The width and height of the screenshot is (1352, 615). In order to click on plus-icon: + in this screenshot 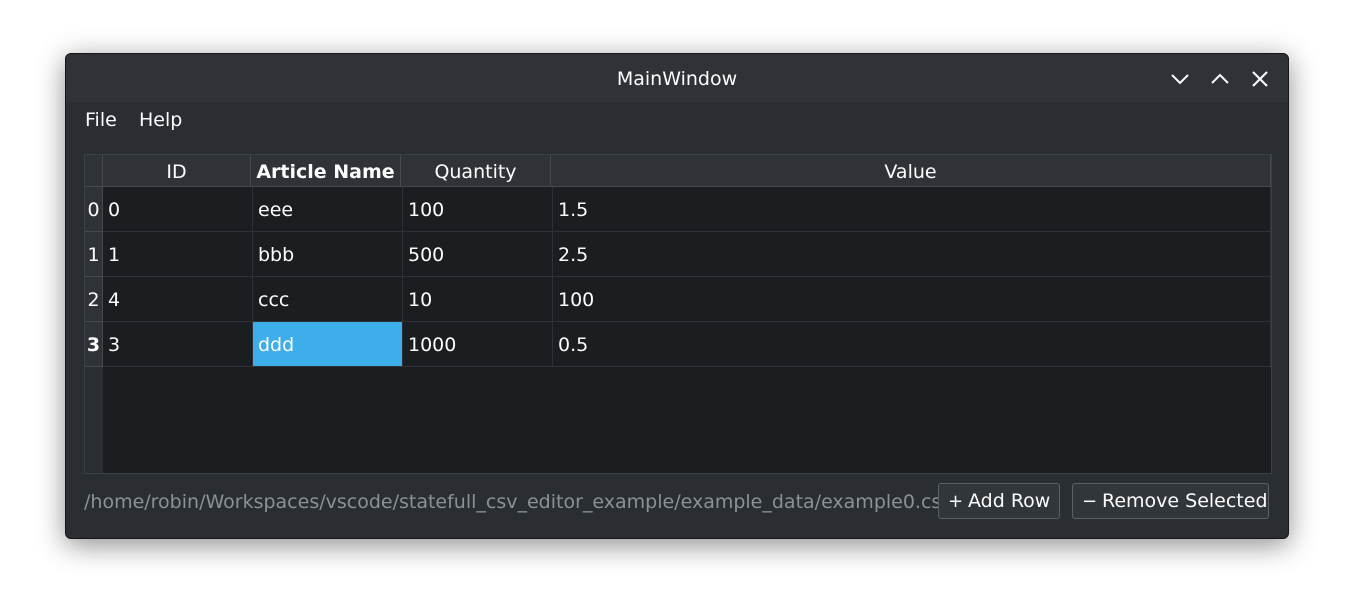, I will do `click(956, 501)`.